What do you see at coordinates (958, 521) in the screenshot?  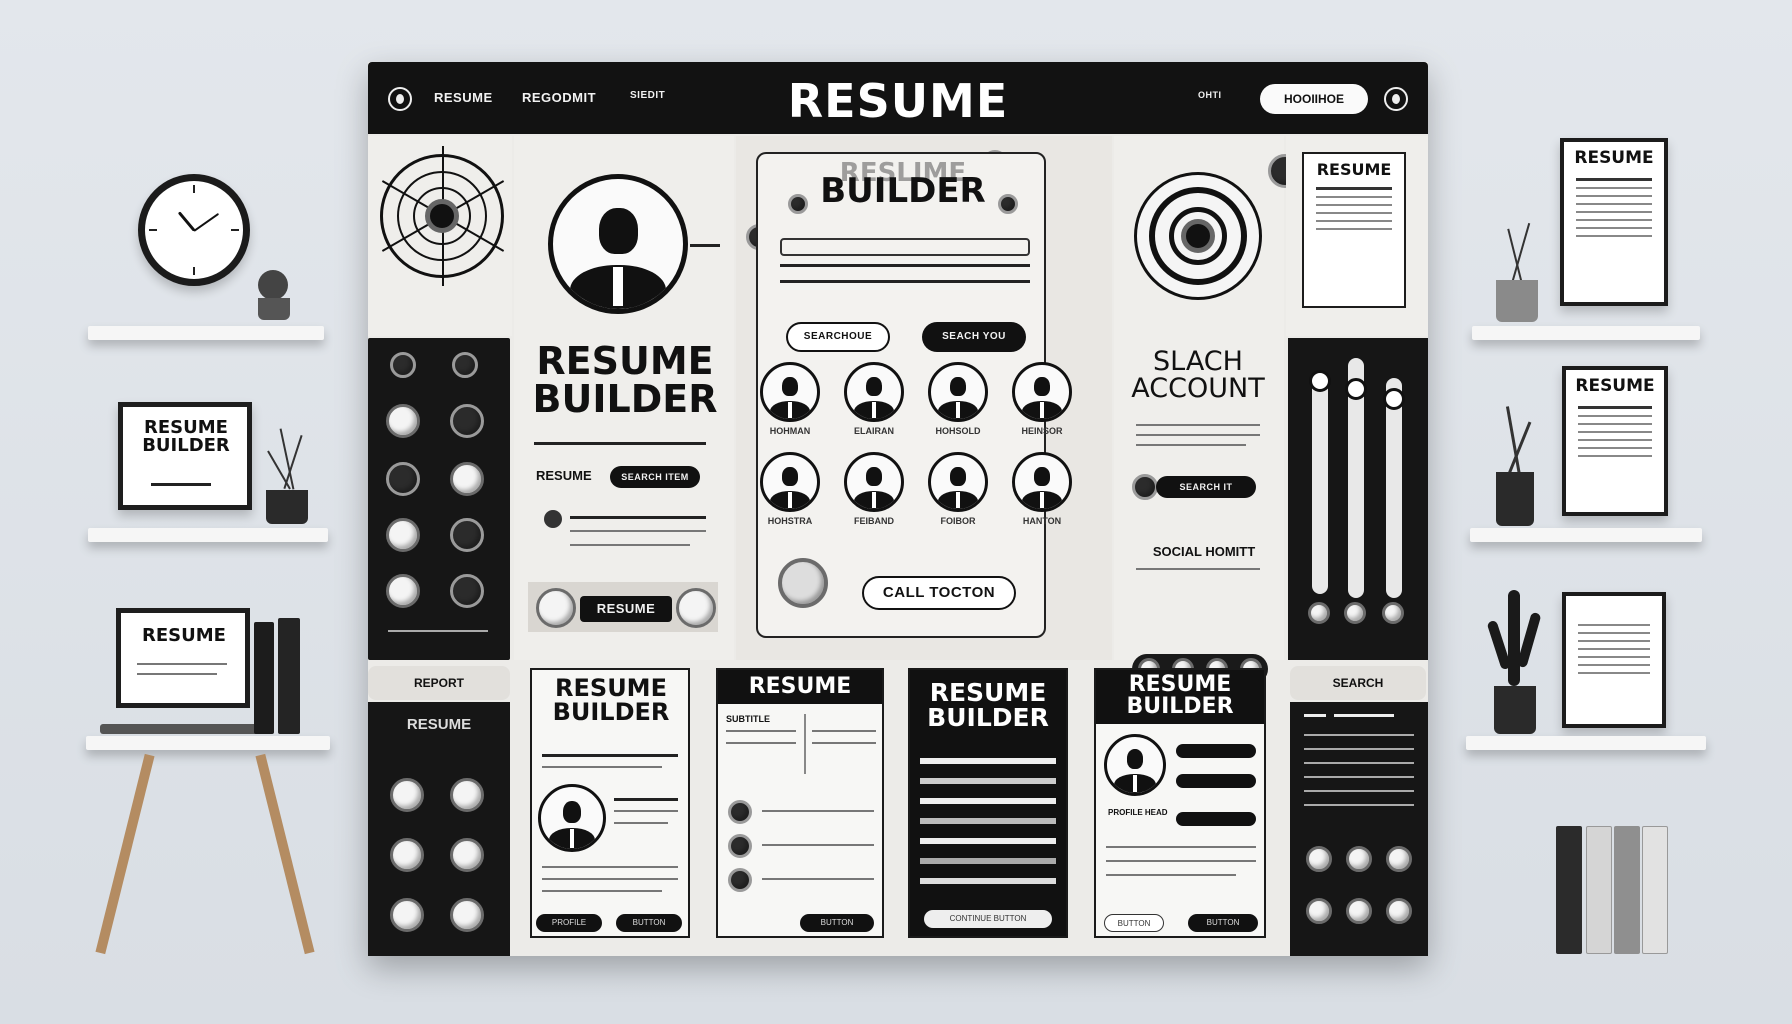 I see `profile-thumbnail-label: FOIBOR` at bounding box center [958, 521].